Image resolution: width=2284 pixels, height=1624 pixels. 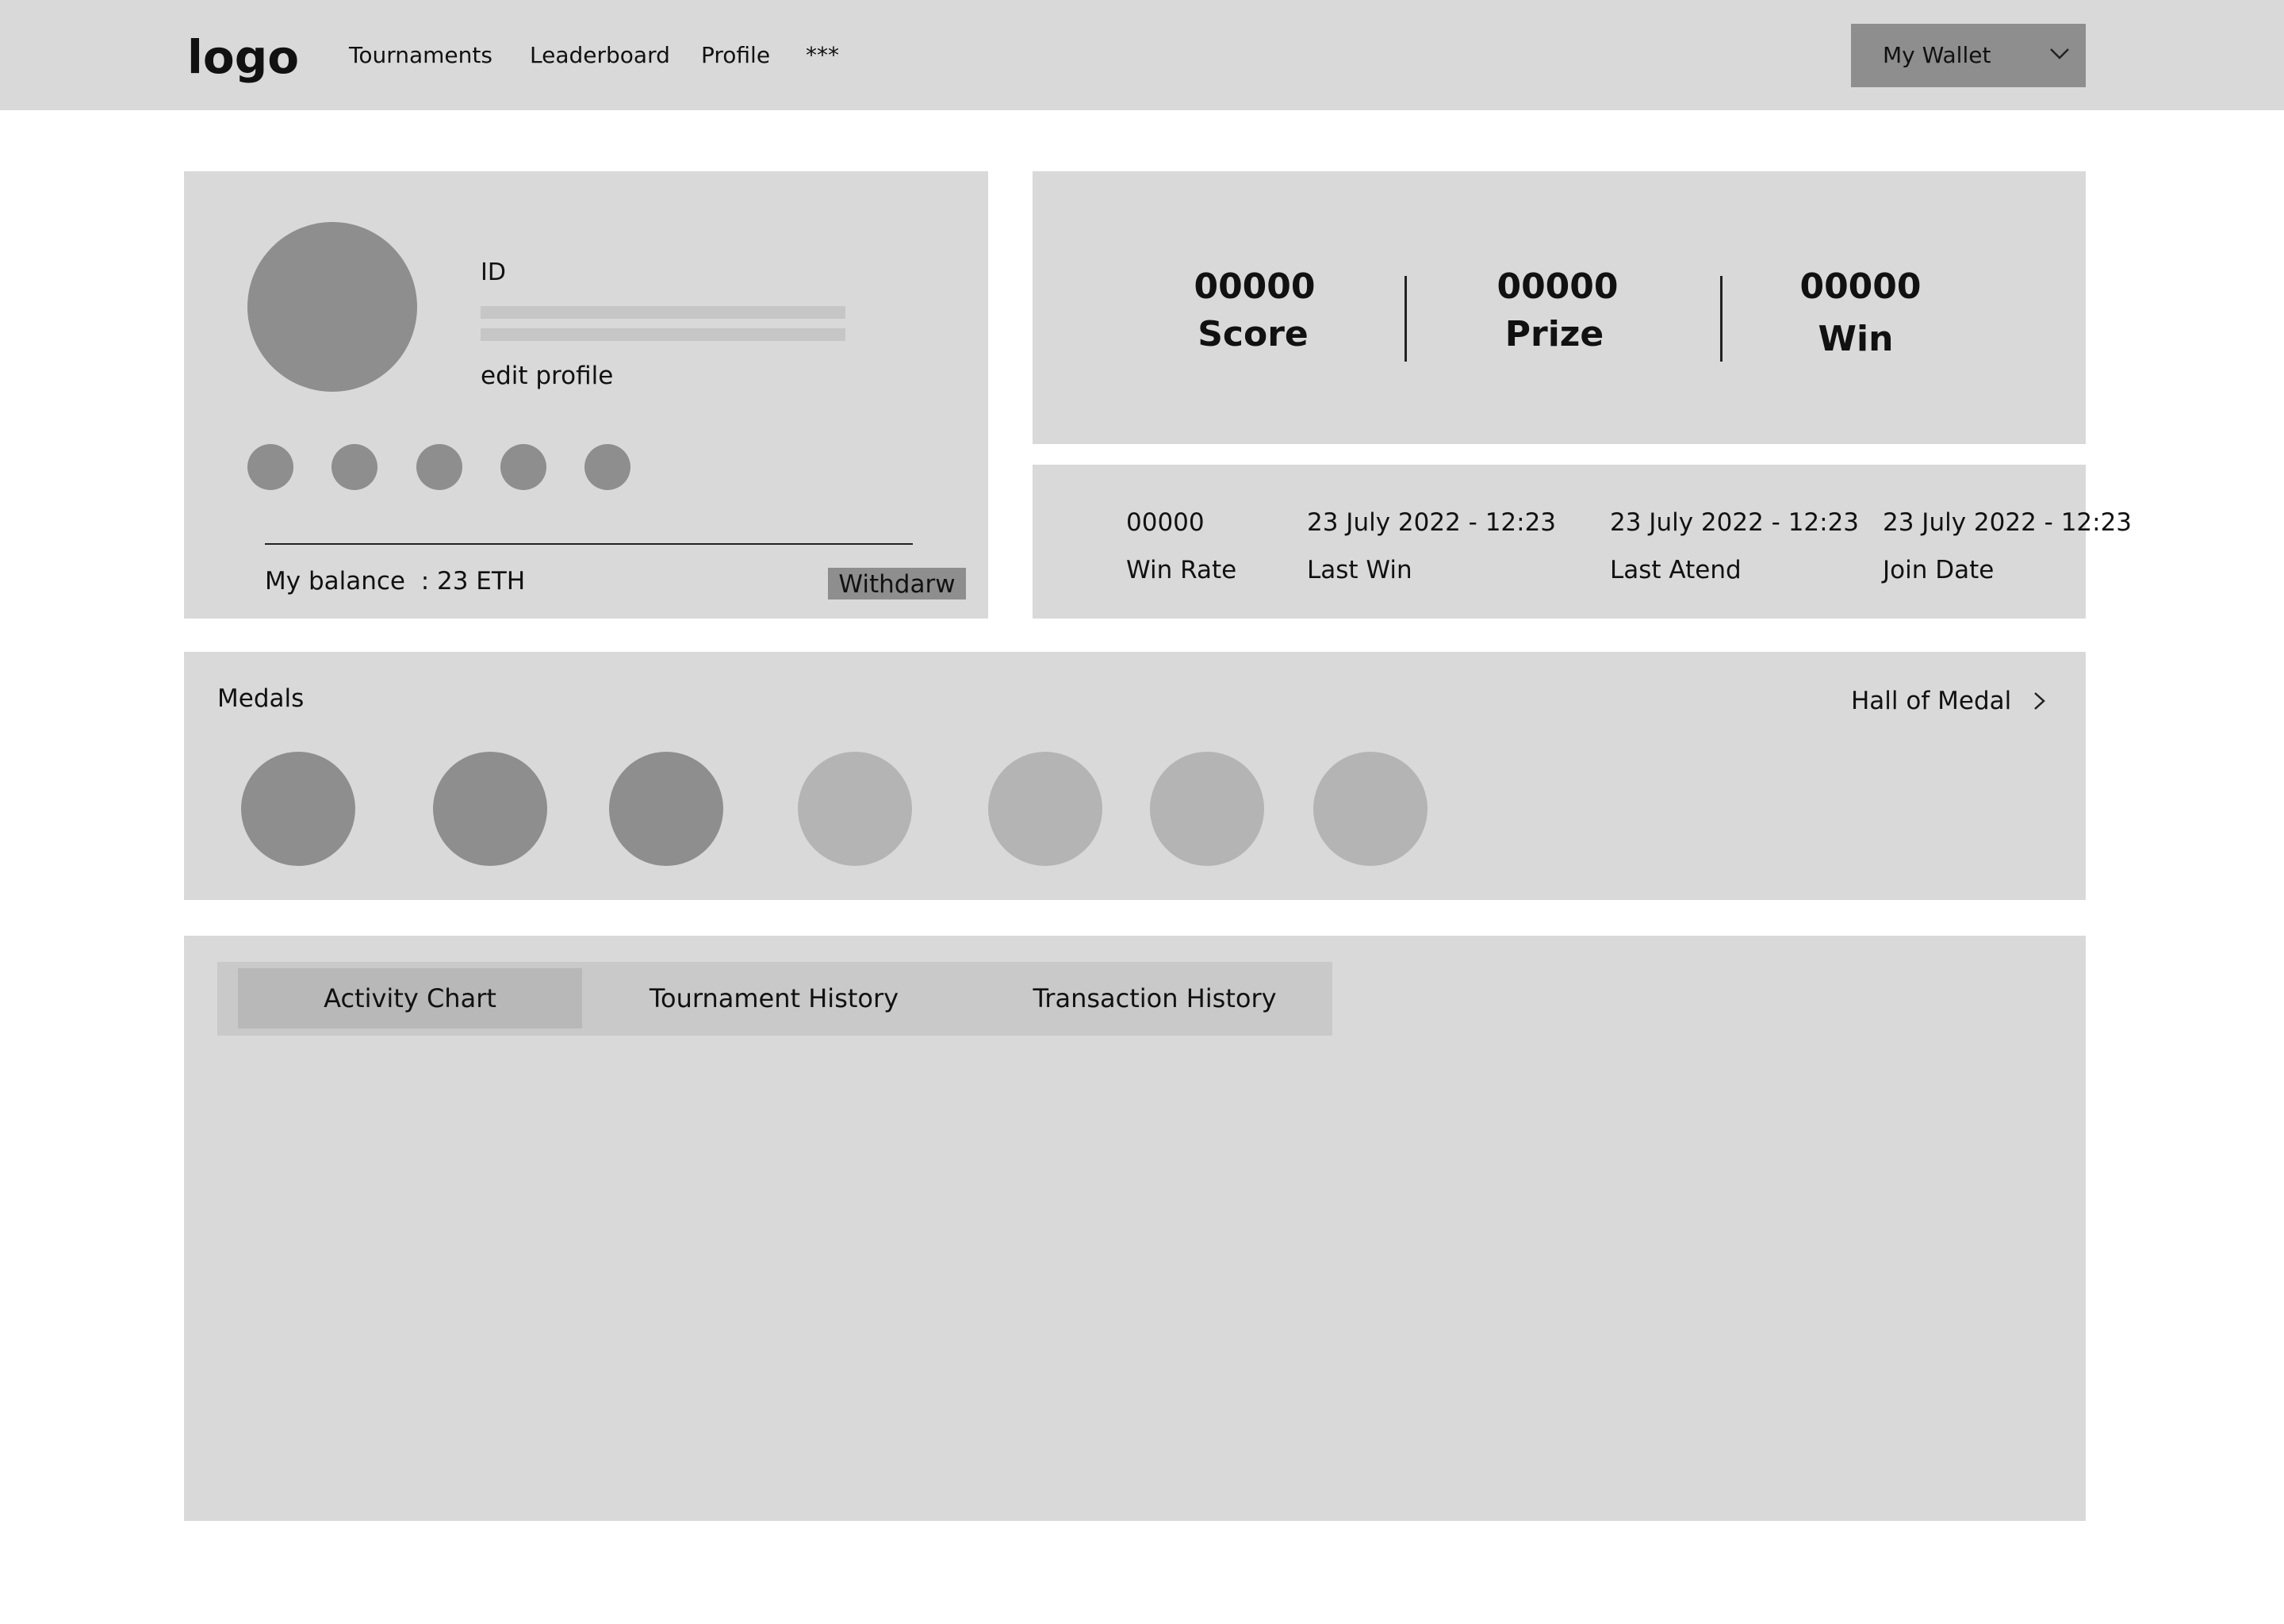 What do you see at coordinates (1359, 570) in the screenshot?
I see `last-win-label: Last Win` at bounding box center [1359, 570].